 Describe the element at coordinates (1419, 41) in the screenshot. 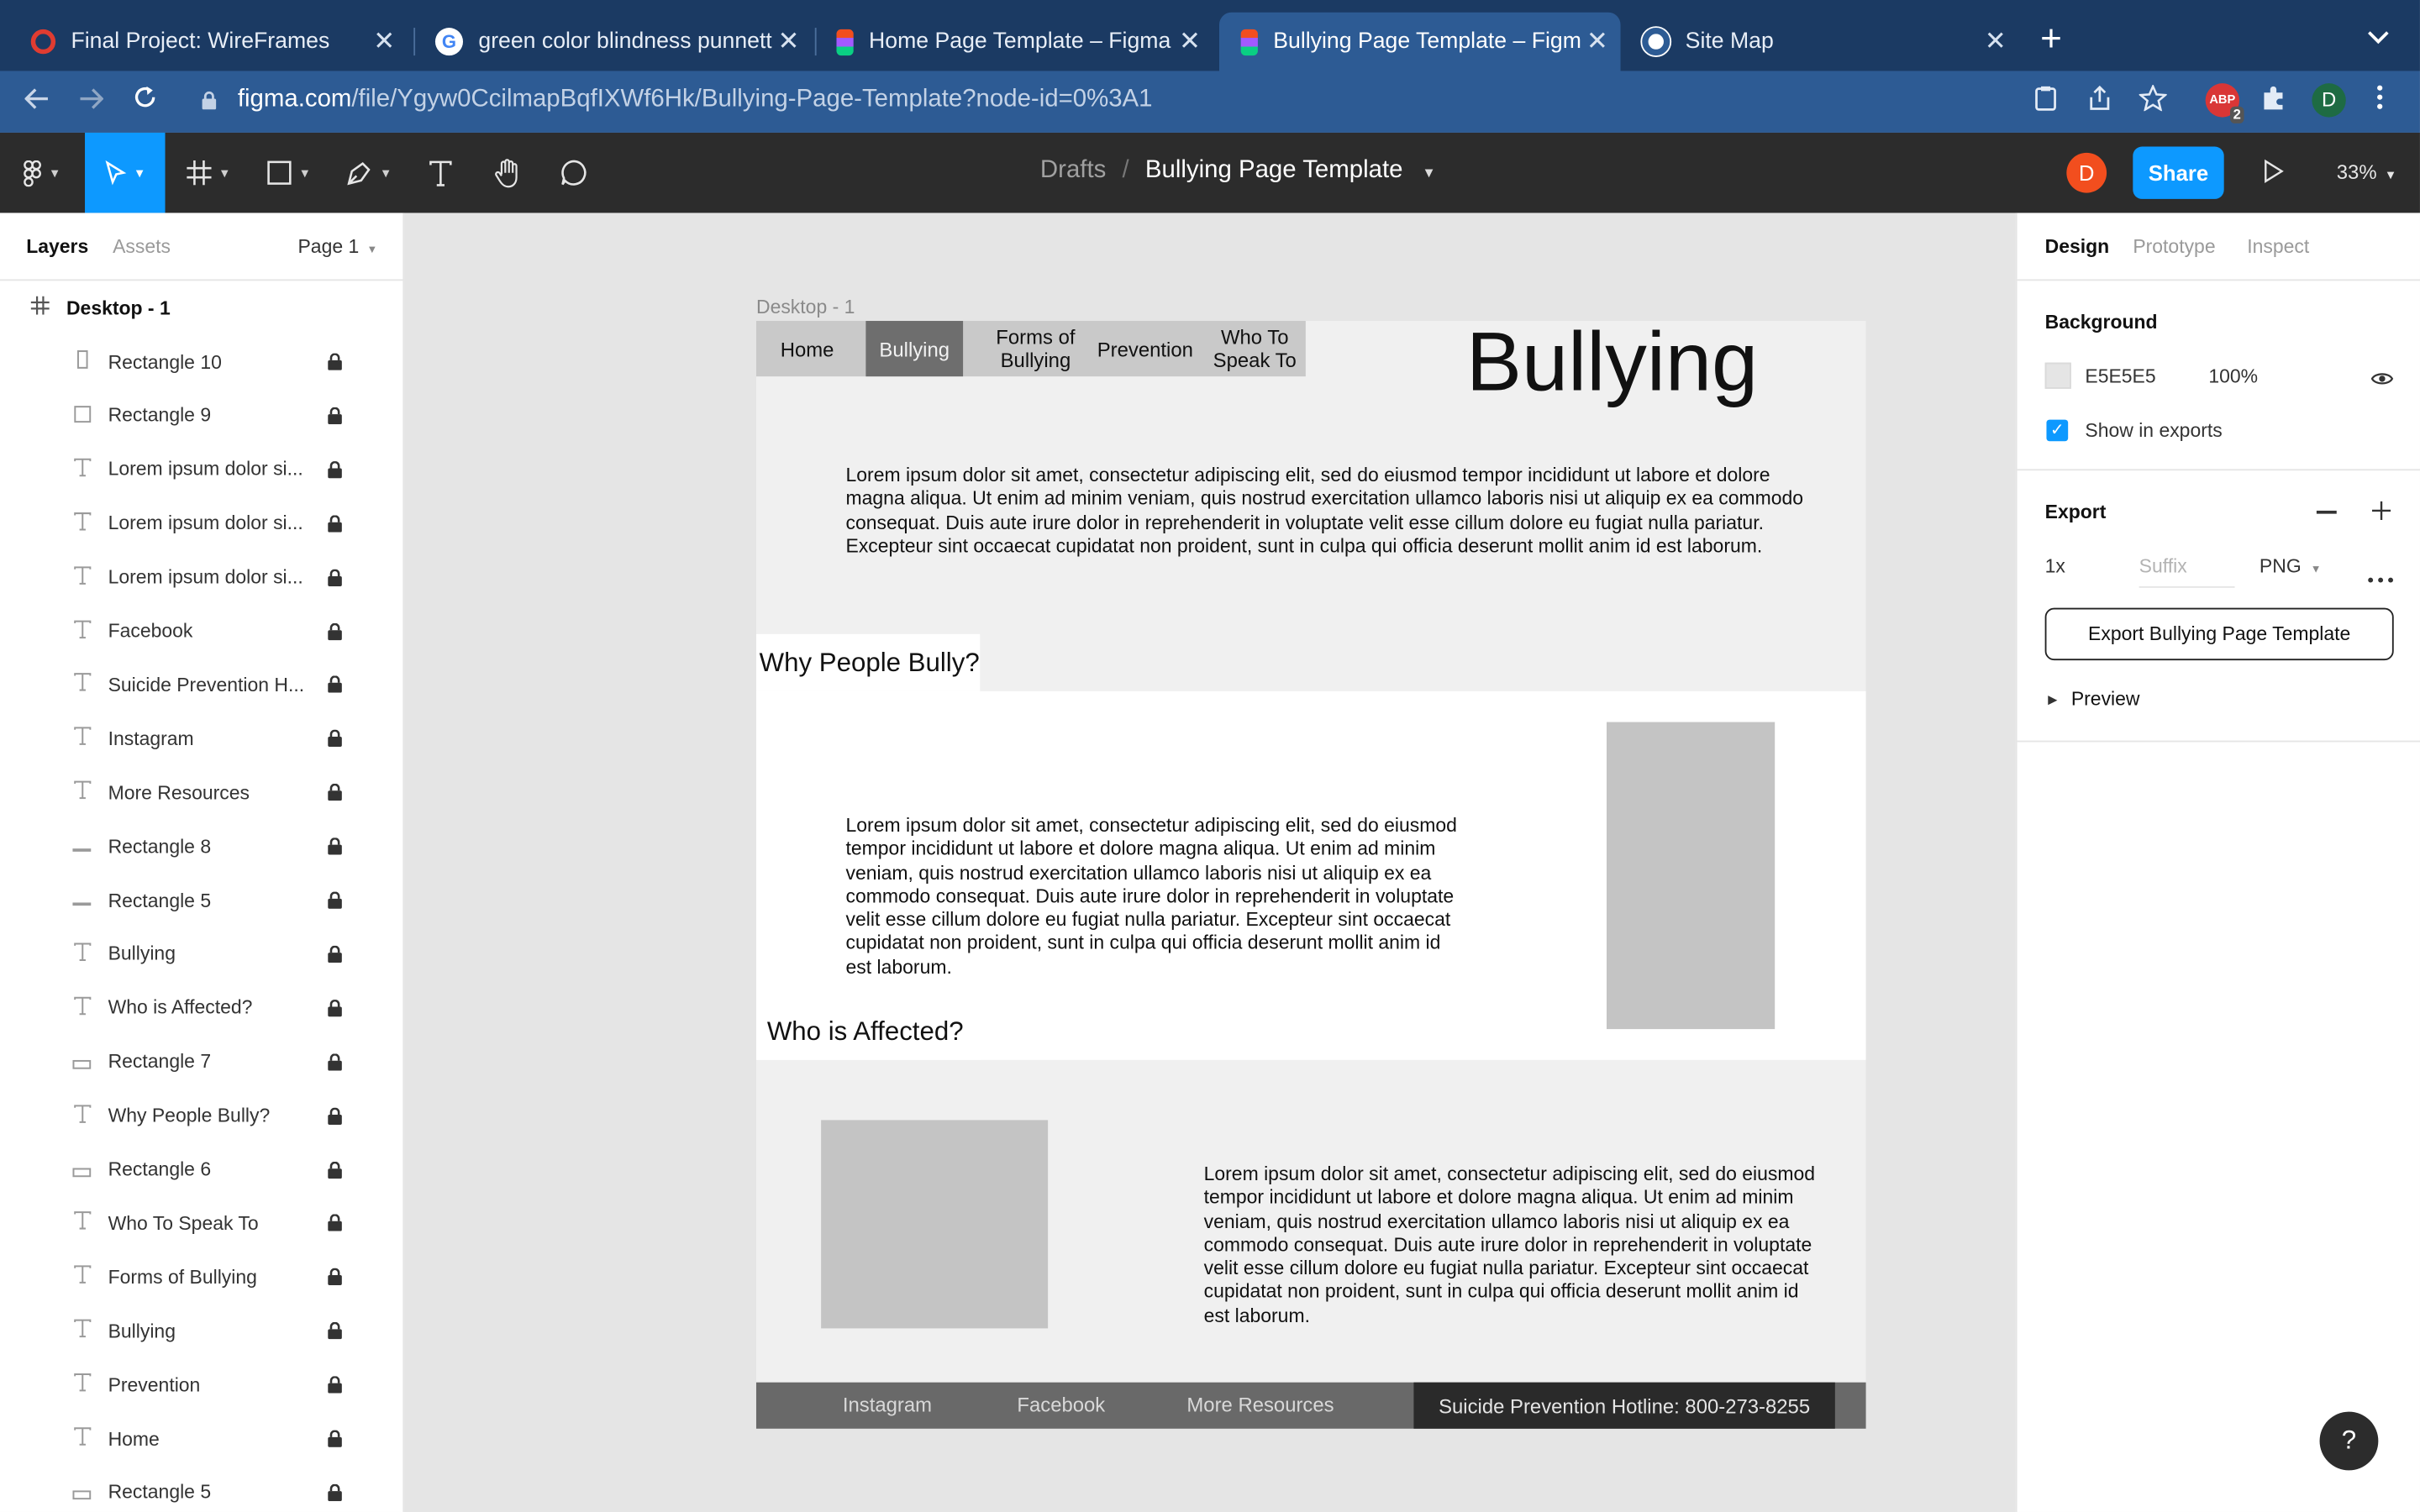

I see `browser-tab-bullying-template: Bullying Page Template – Figma ✕` at that location.